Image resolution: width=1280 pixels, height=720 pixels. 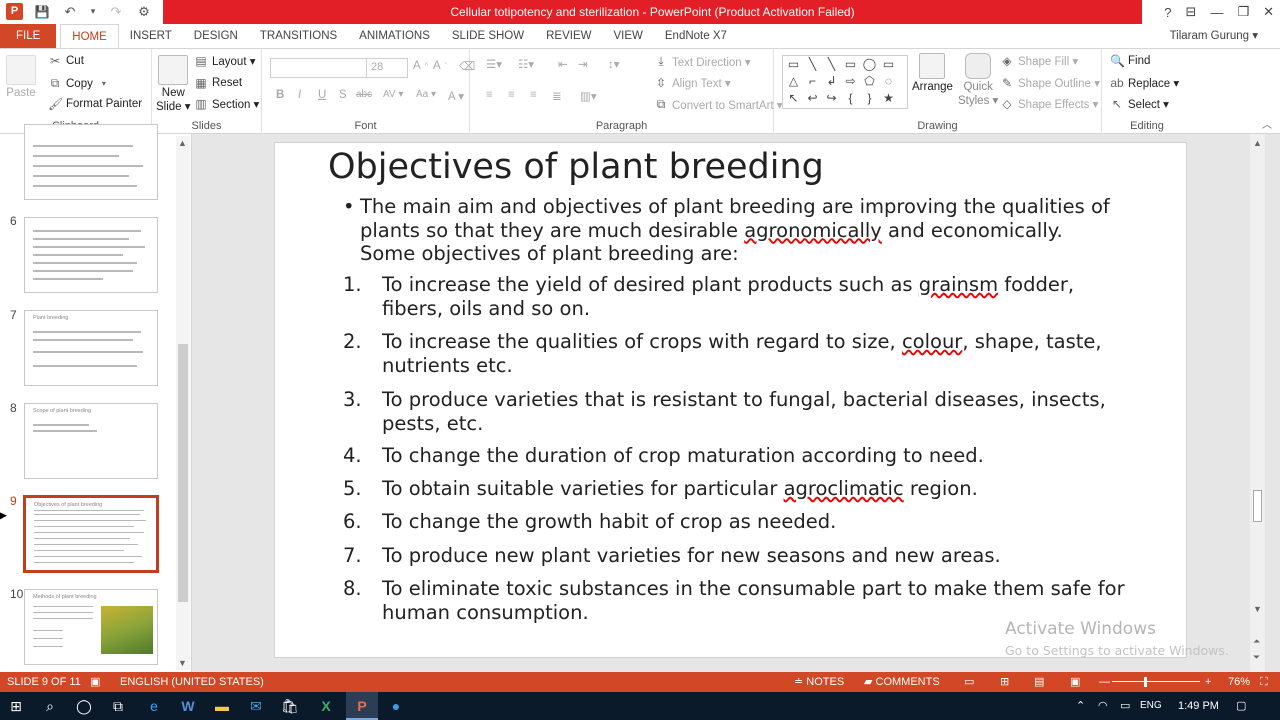 What do you see at coordinates (793, 82) in the screenshot?
I see `shape-option-icon: △` at bounding box center [793, 82].